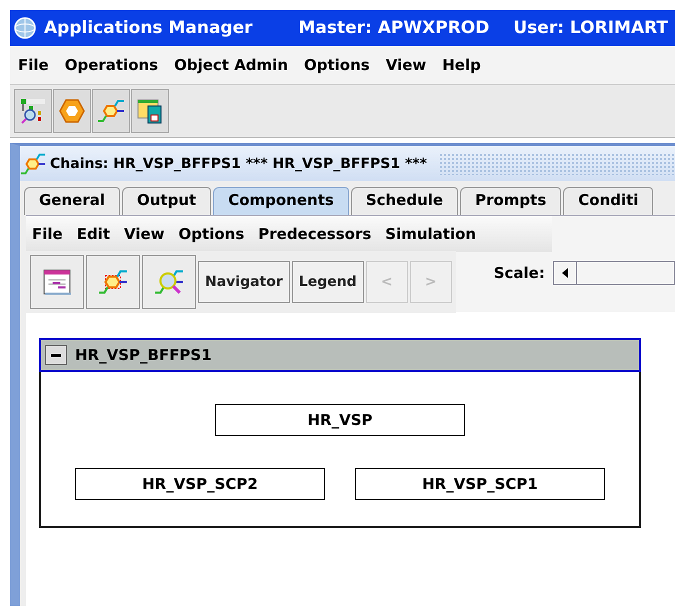 The width and height of the screenshot is (675, 610). What do you see at coordinates (200, 484) in the screenshot?
I see `chain-node: HR_VSP_SCP2` at bounding box center [200, 484].